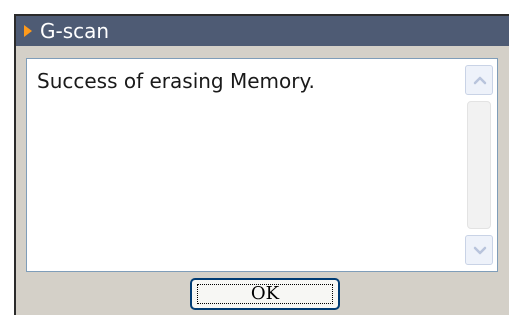 This screenshot has width=509, height=315. I want to click on chevron-up-icon, so click(480, 80).